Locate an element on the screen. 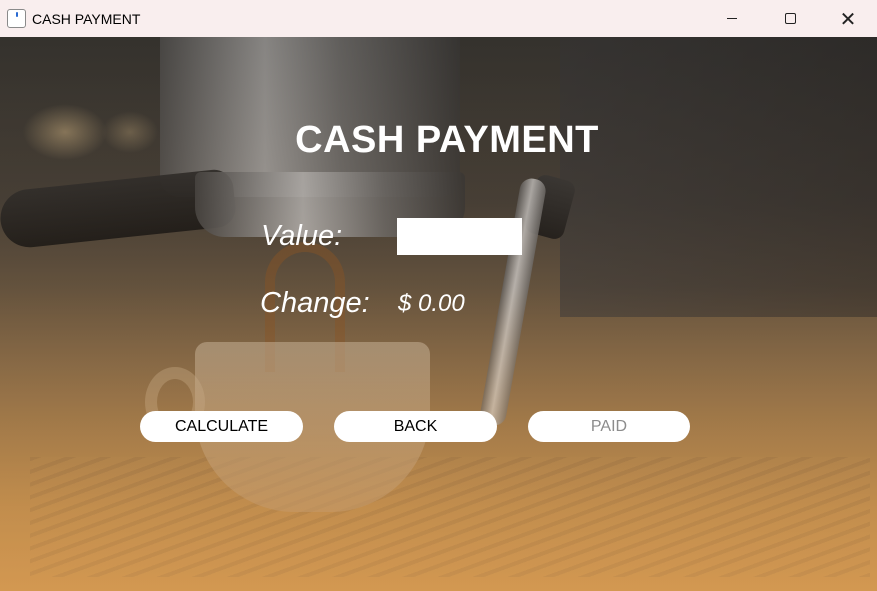  close-button: ✕ is located at coordinates (848, 18).